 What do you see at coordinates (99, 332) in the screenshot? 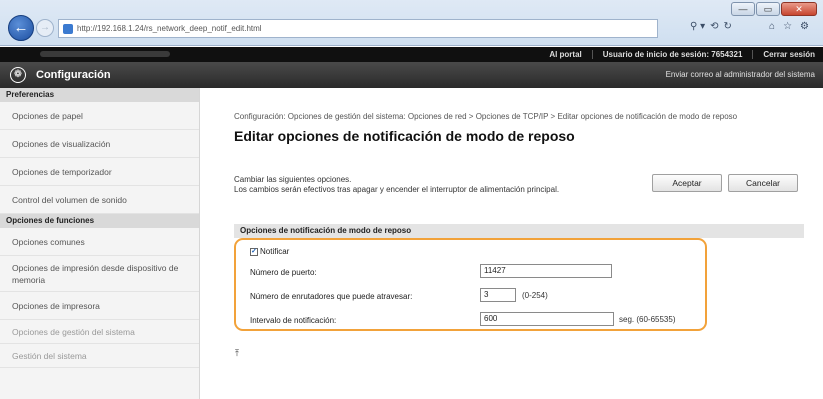
I see `sidebar-head-management: Opciones de gestión del sistema` at bounding box center [99, 332].